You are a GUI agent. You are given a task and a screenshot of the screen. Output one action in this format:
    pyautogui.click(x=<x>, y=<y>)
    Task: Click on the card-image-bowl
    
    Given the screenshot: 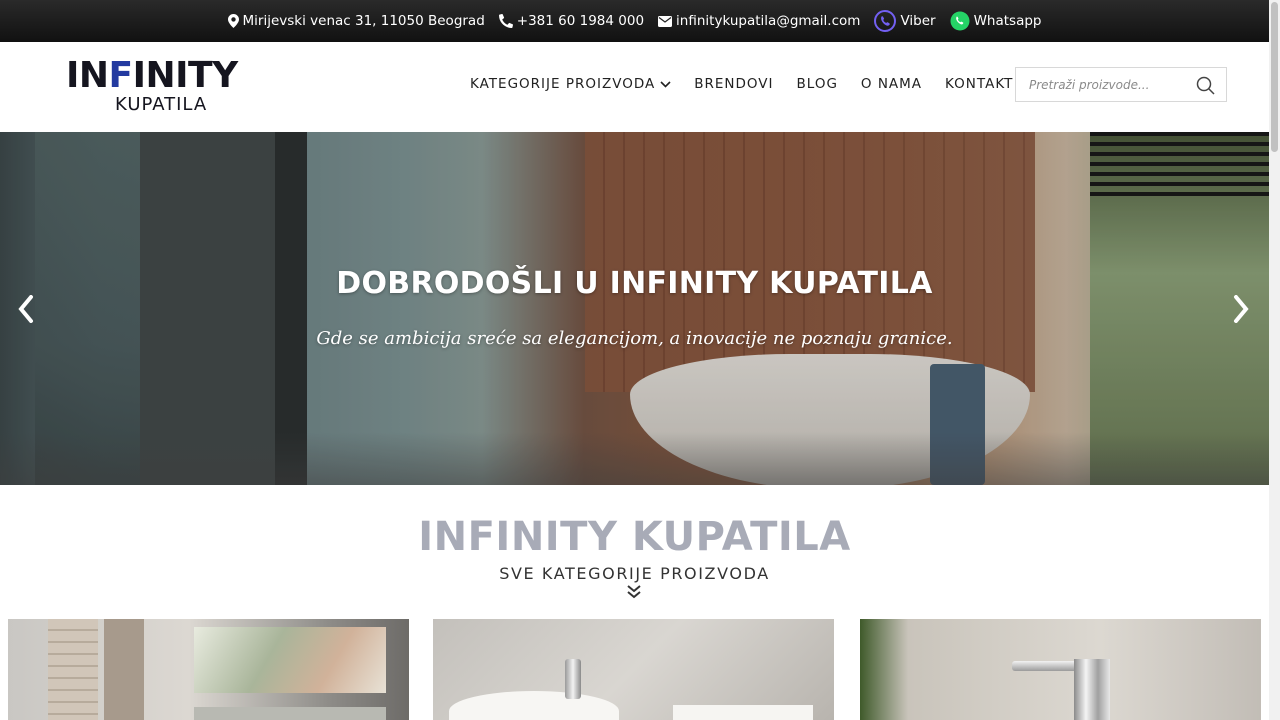 What is the action you would take?
    pyautogui.click(x=743, y=712)
    